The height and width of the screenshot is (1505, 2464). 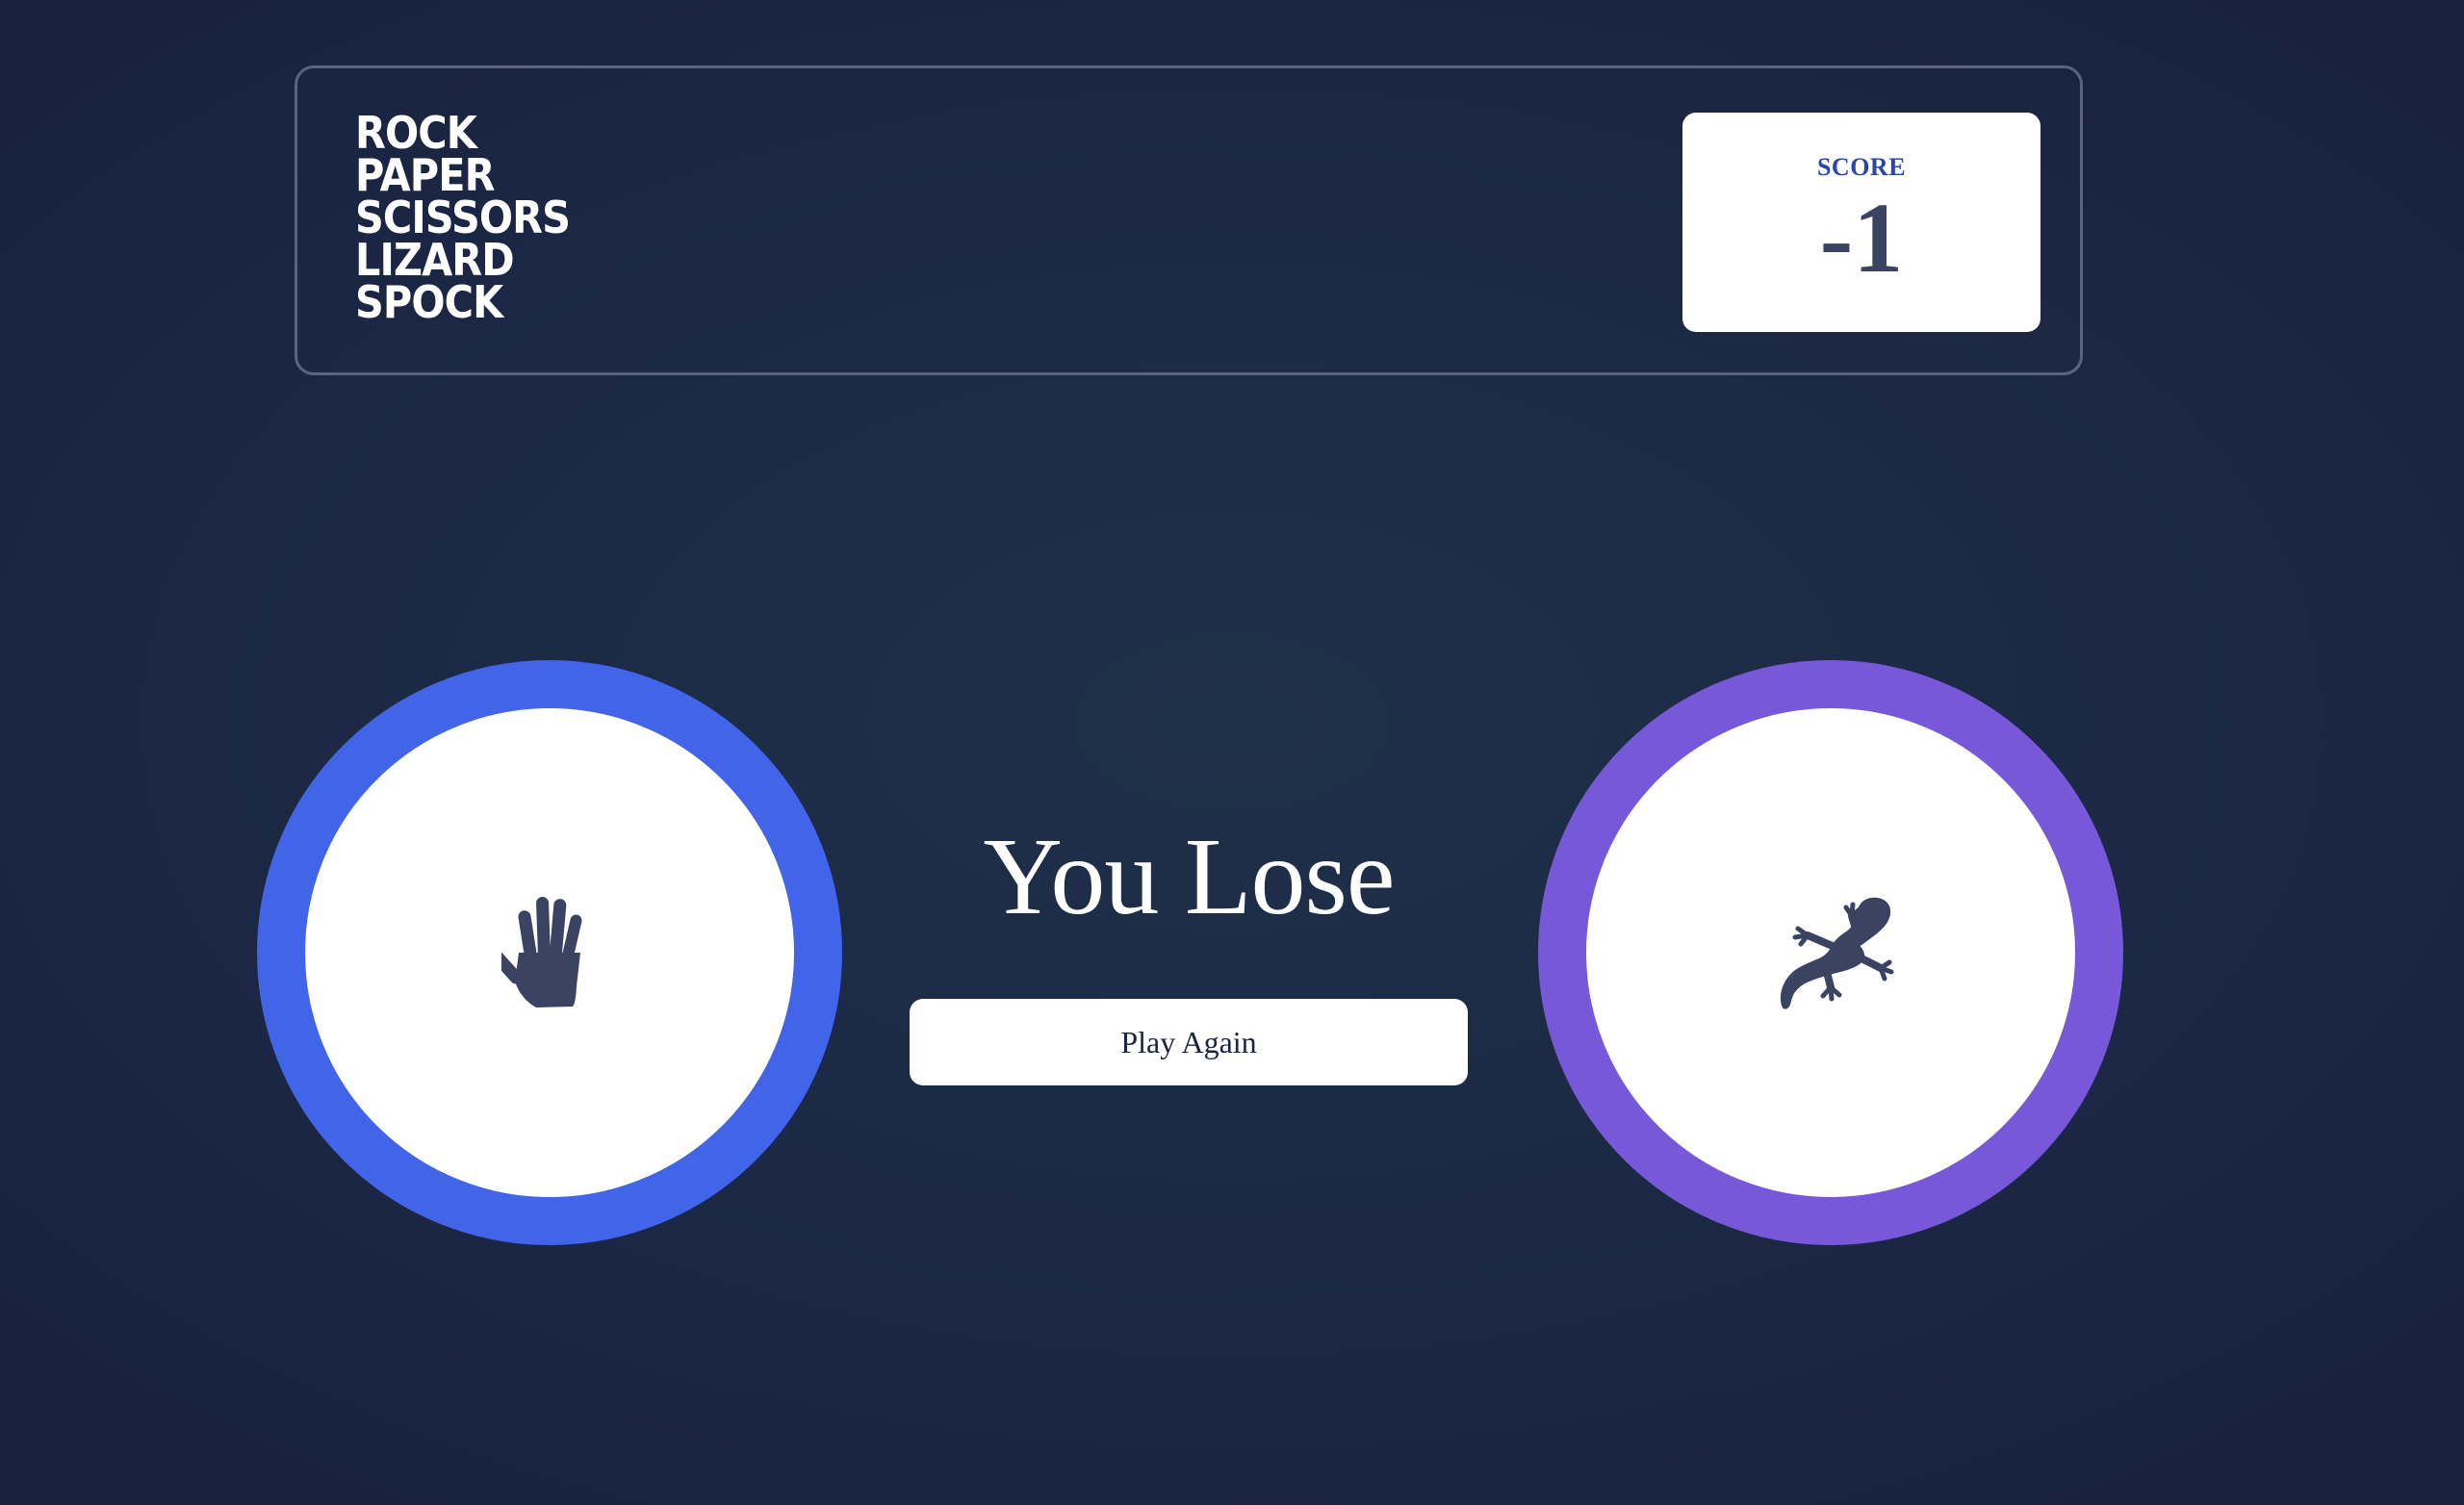 I want to click on logo-line-scissors: SCISSORS, so click(x=463, y=217).